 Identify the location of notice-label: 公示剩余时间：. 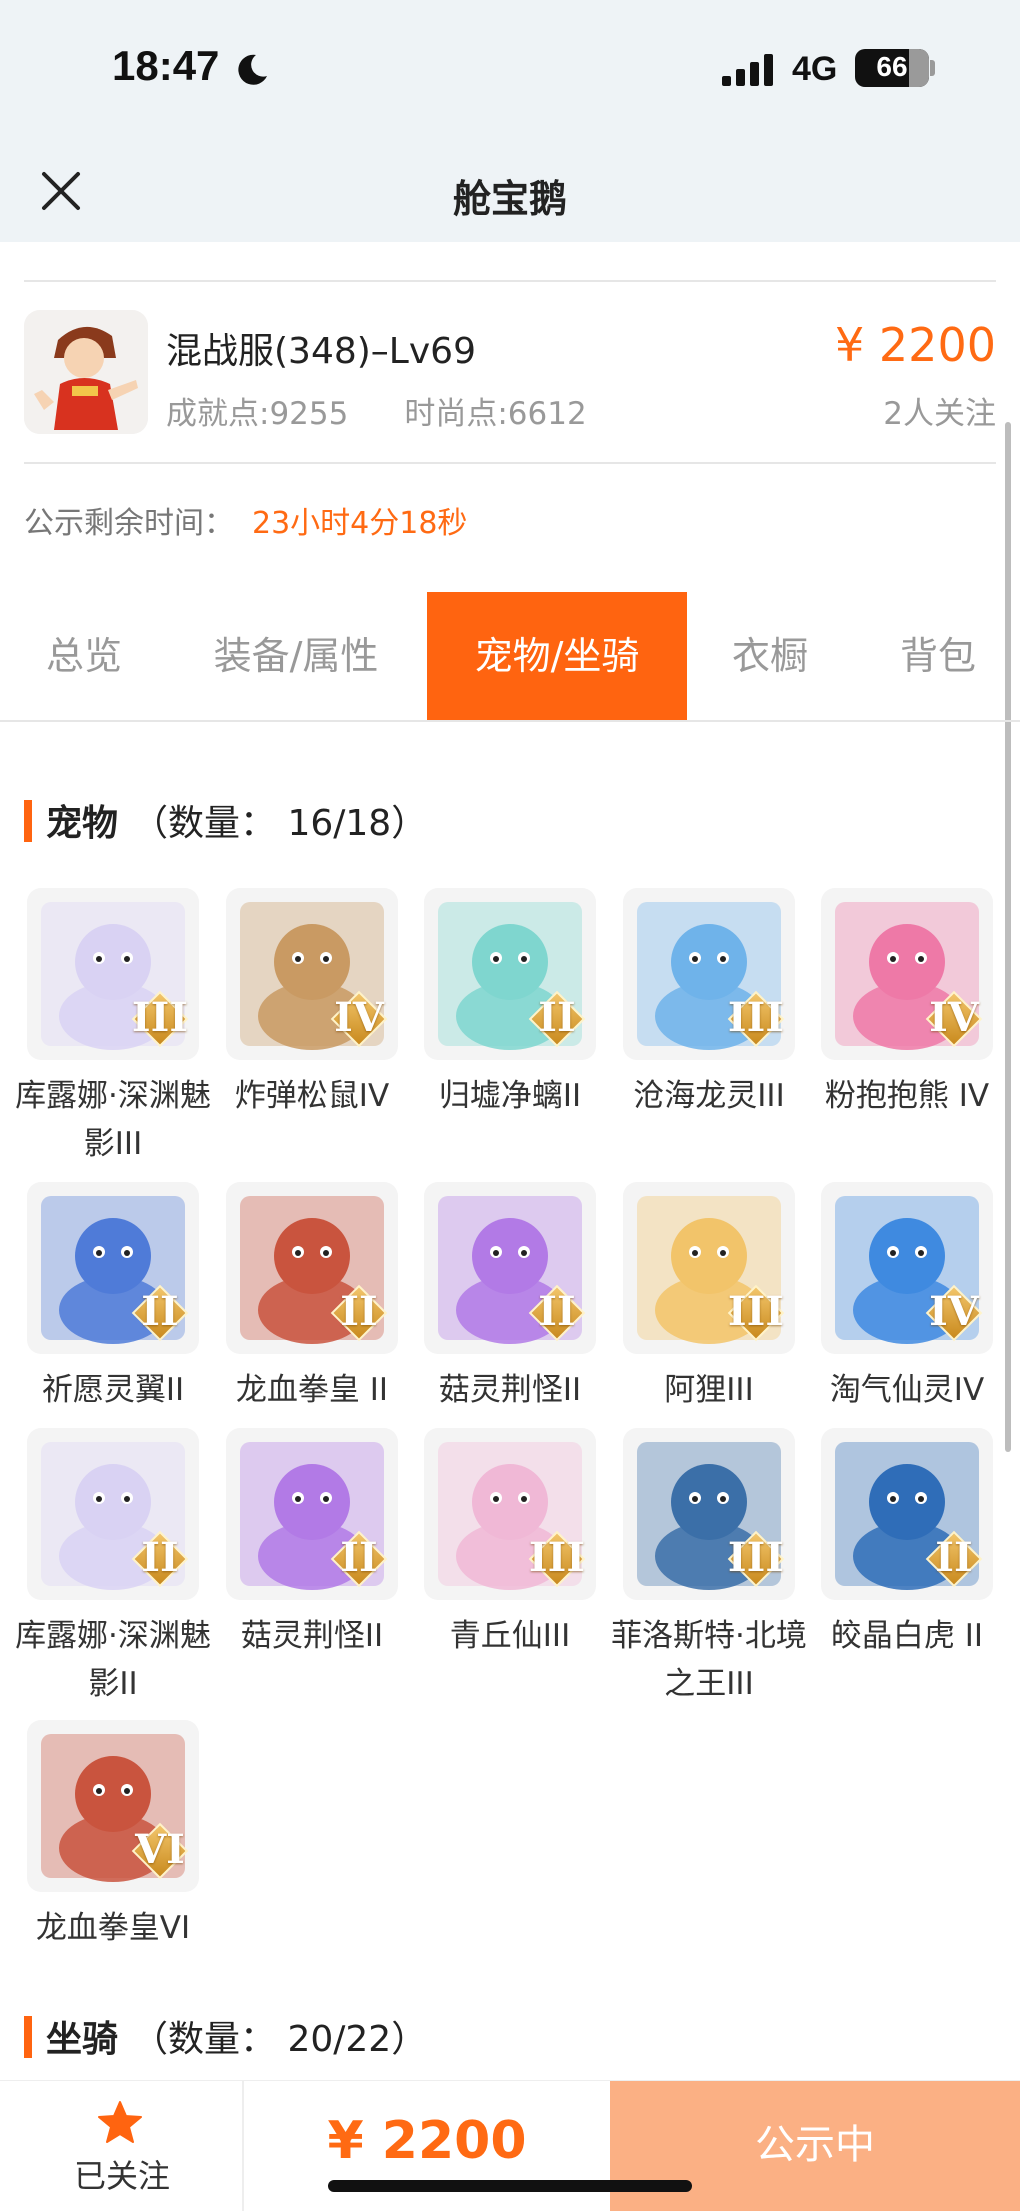
(129, 523).